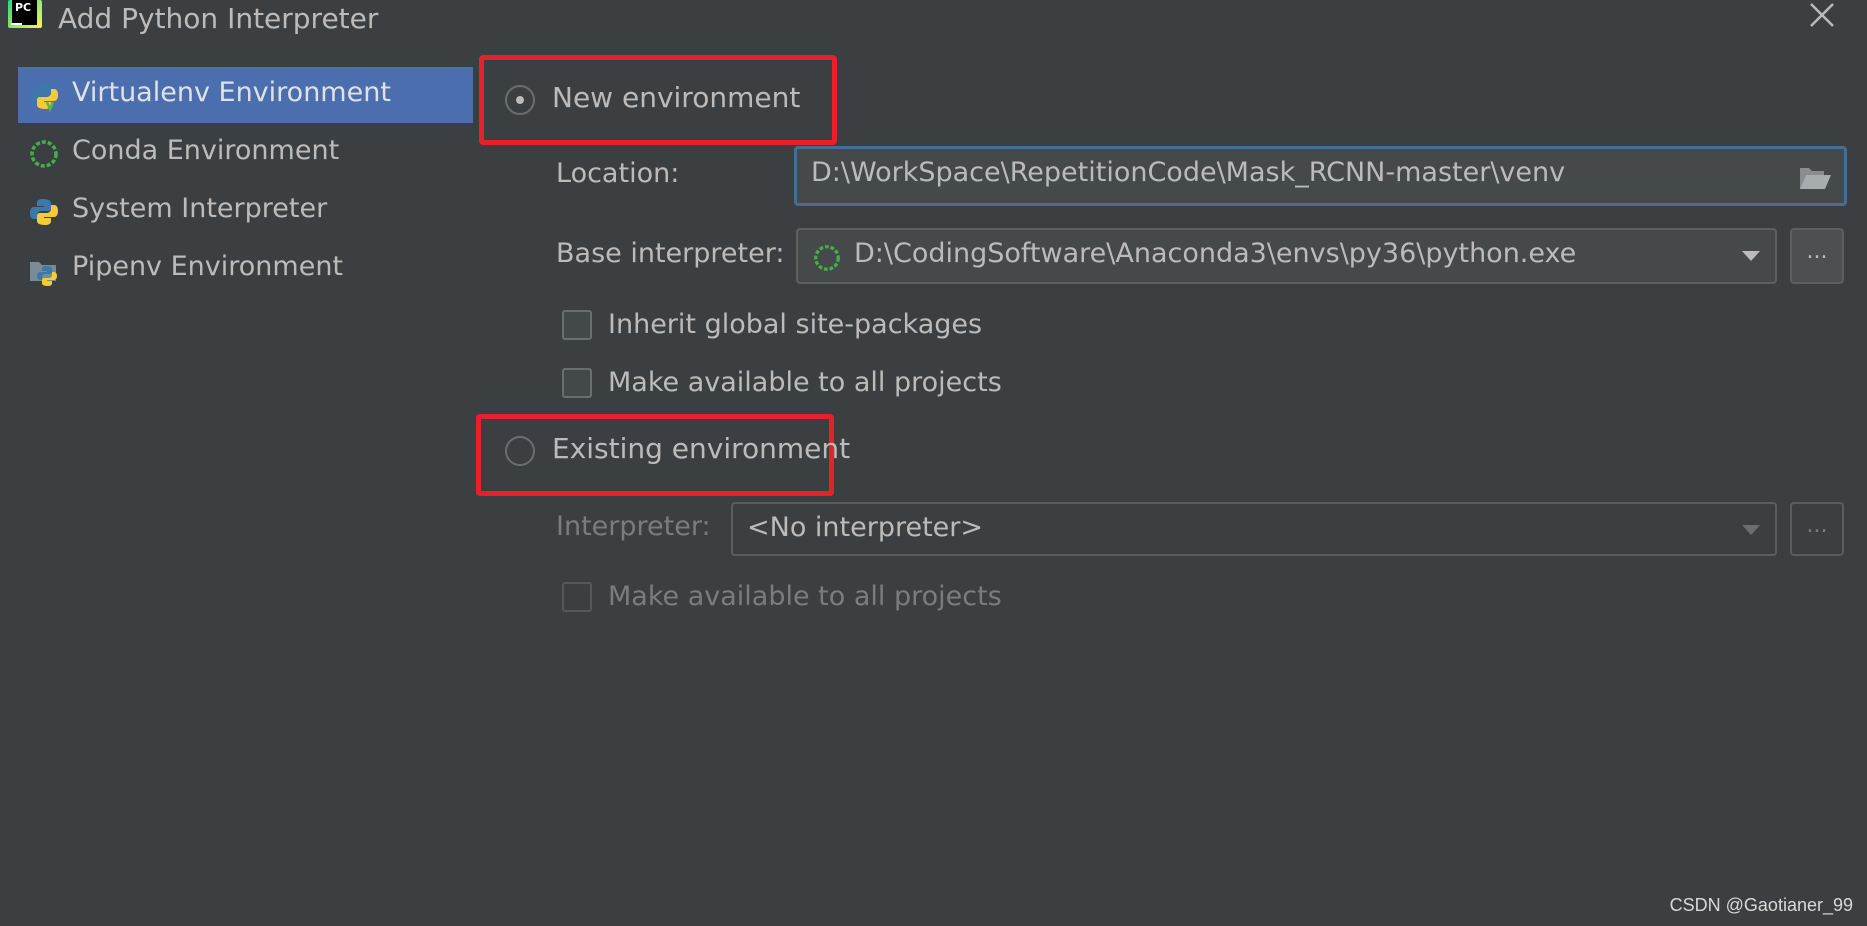 Image resolution: width=1867 pixels, height=926 pixels. I want to click on python-icon, so click(44, 212).